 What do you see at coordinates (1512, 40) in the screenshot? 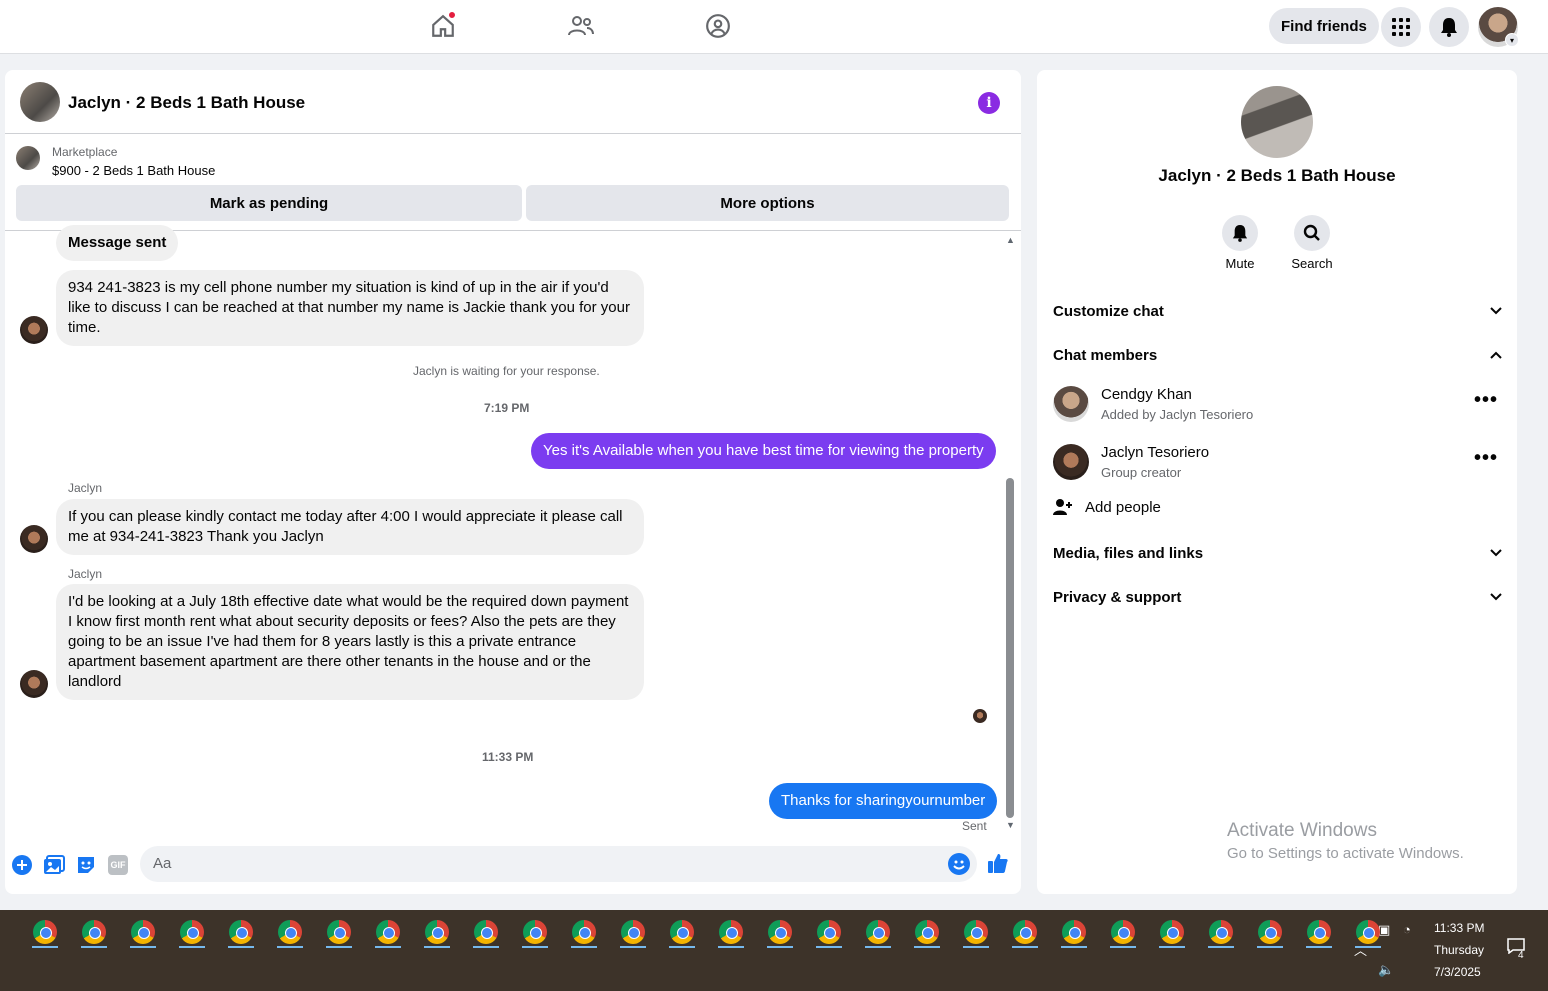
I see `chevron-down-icon: ▾` at bounding box center [1512, 40].